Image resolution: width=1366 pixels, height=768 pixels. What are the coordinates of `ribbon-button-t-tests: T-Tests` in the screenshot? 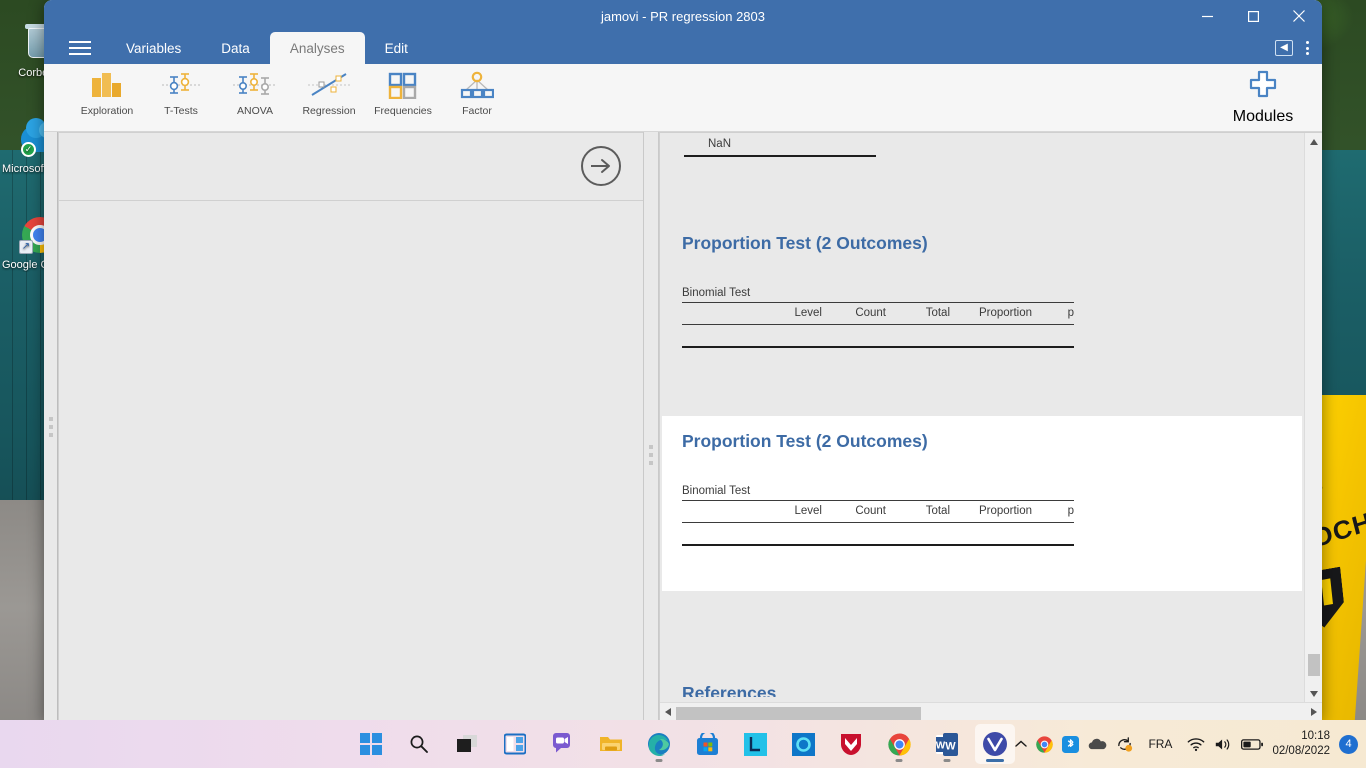 It's located at (181, 99).